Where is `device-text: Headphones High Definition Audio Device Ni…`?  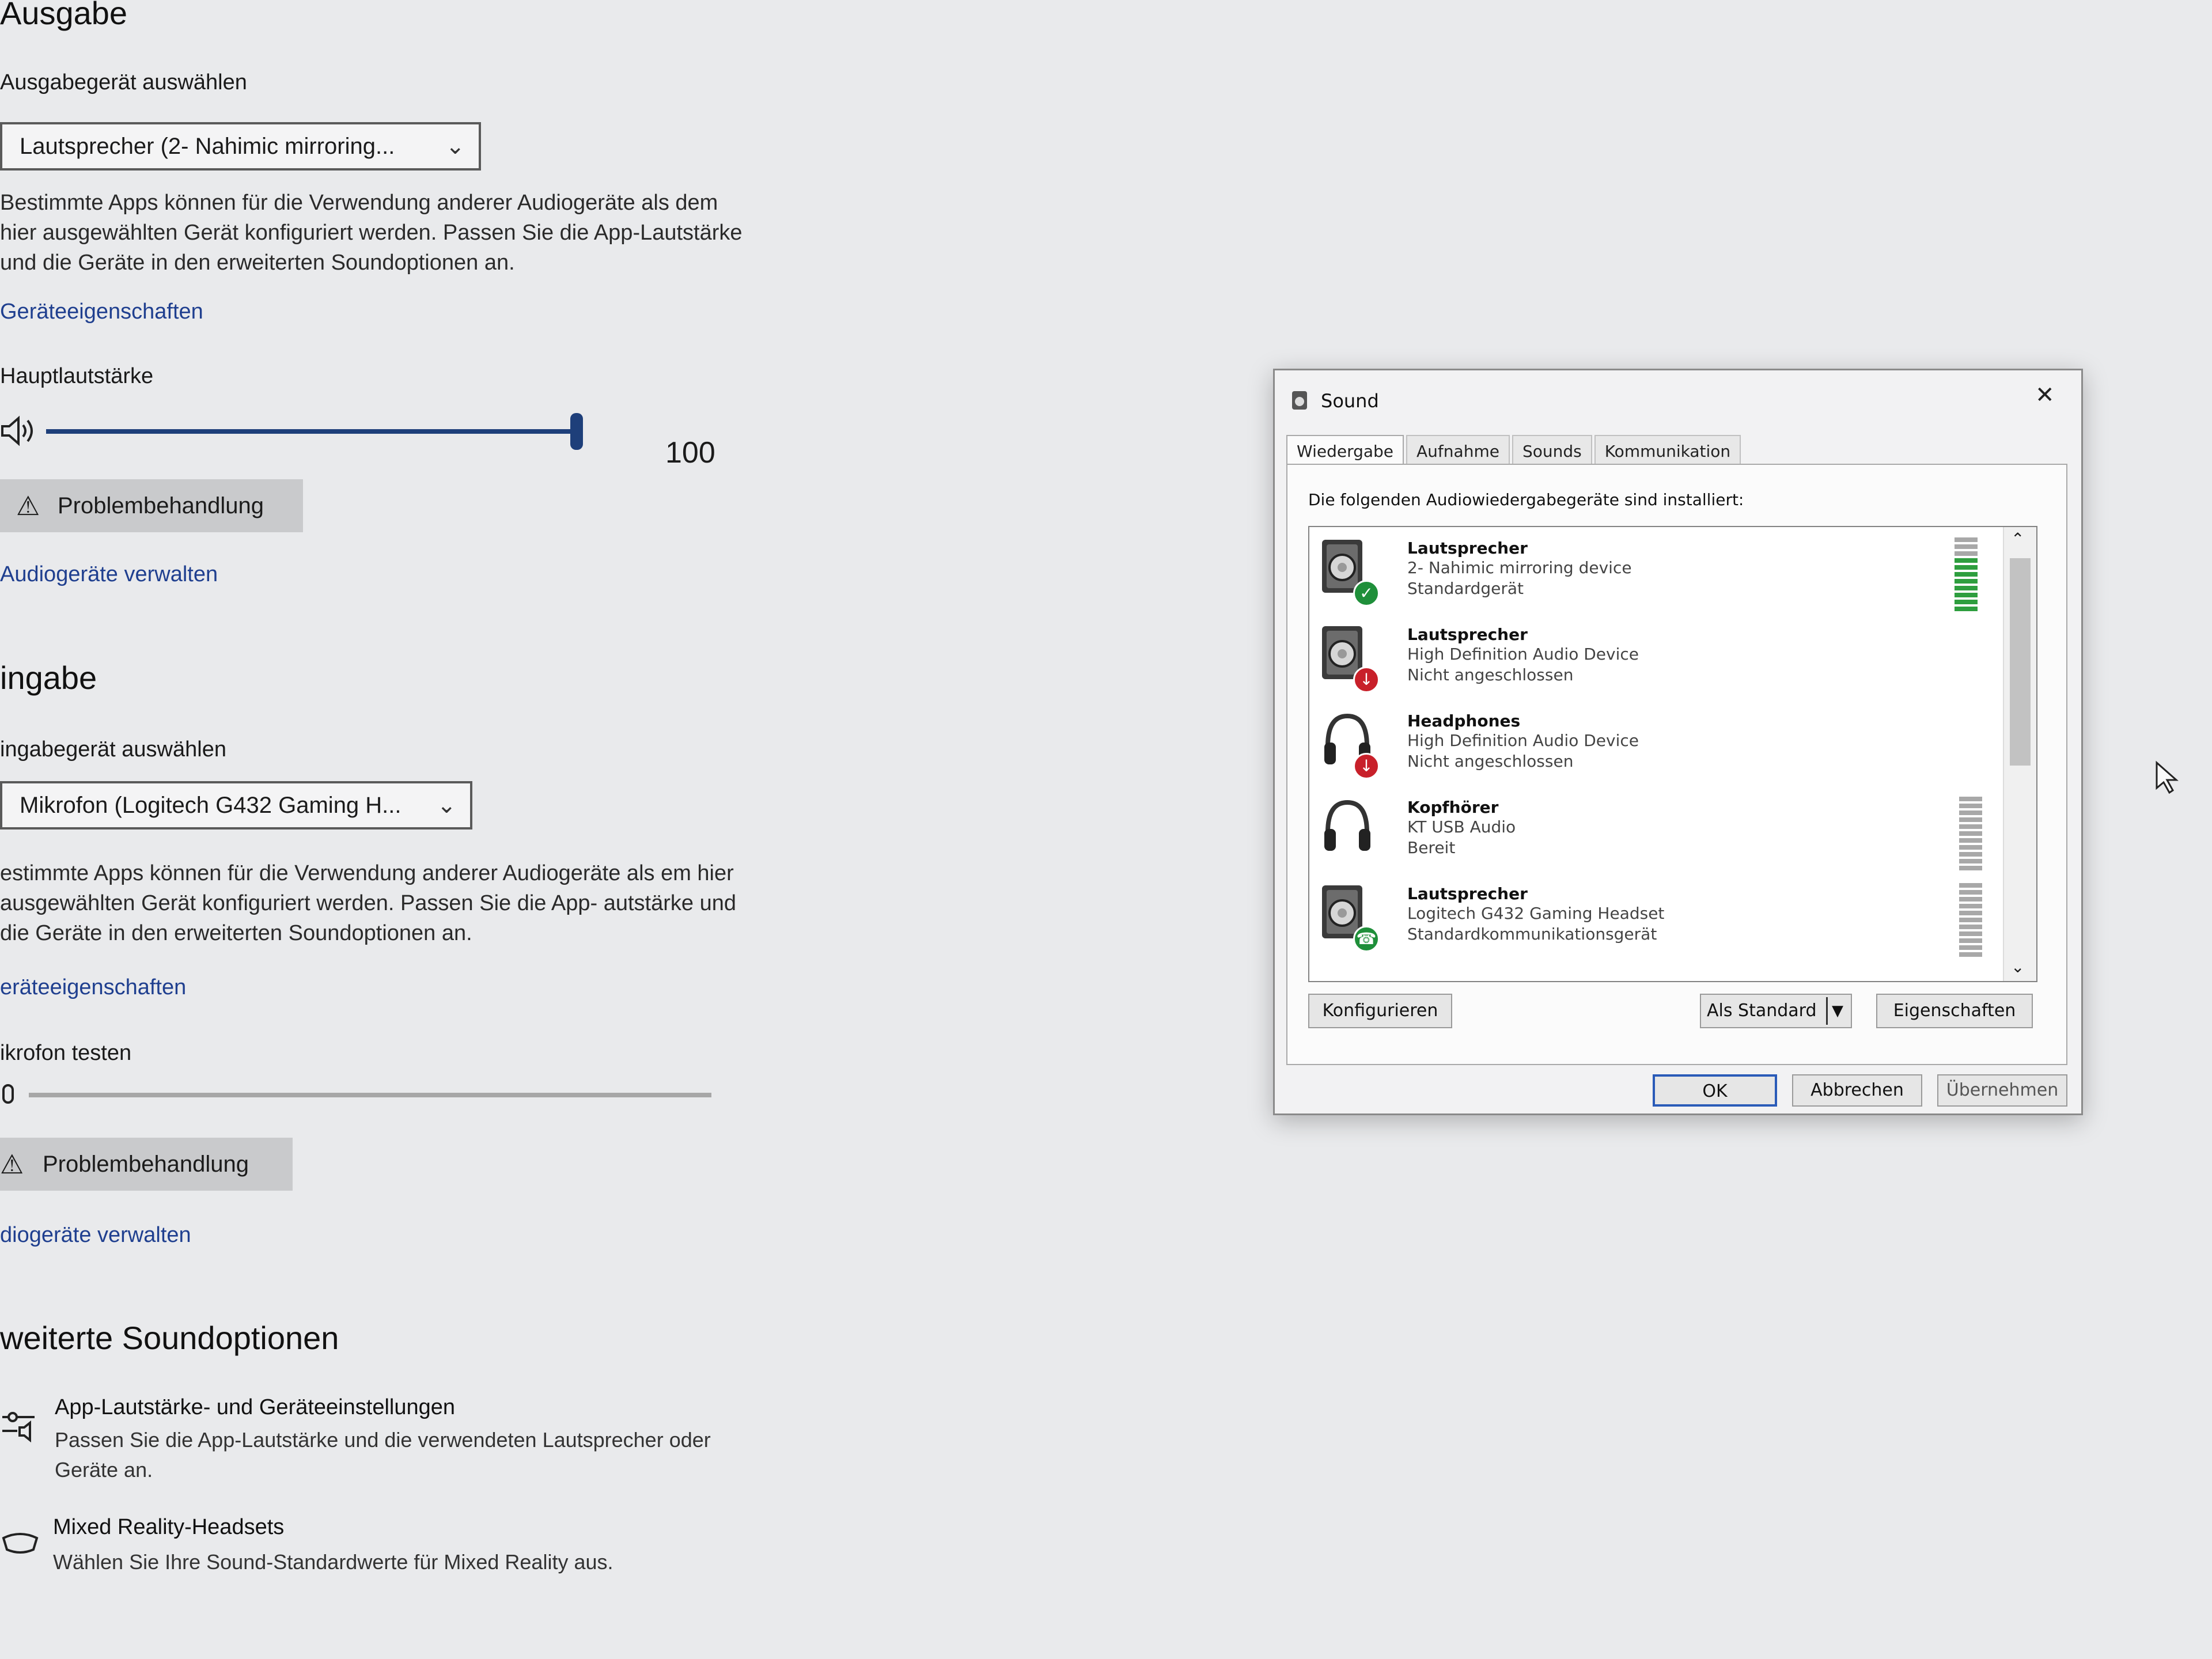 device-text: Headphones High Definition Audio Device Ni… is located at coordinates (1523, 741).